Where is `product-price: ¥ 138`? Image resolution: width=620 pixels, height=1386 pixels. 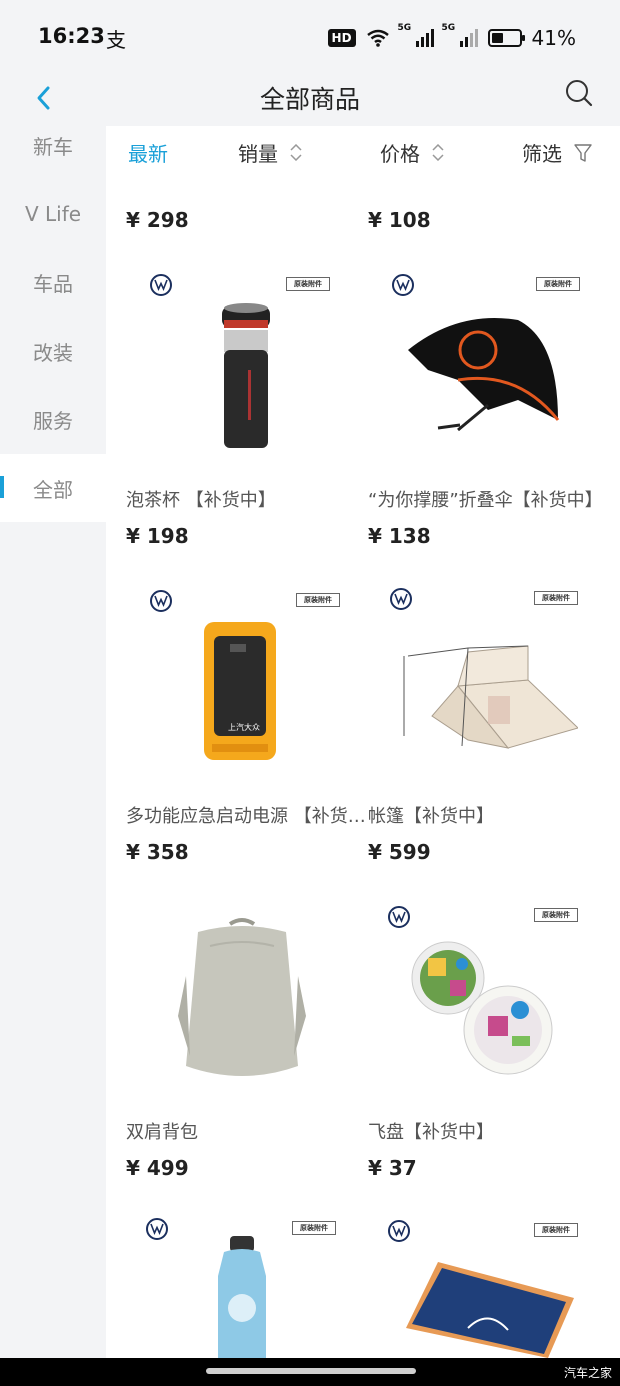 product-price: ¥ 138 is located at coordinates (399, 536).